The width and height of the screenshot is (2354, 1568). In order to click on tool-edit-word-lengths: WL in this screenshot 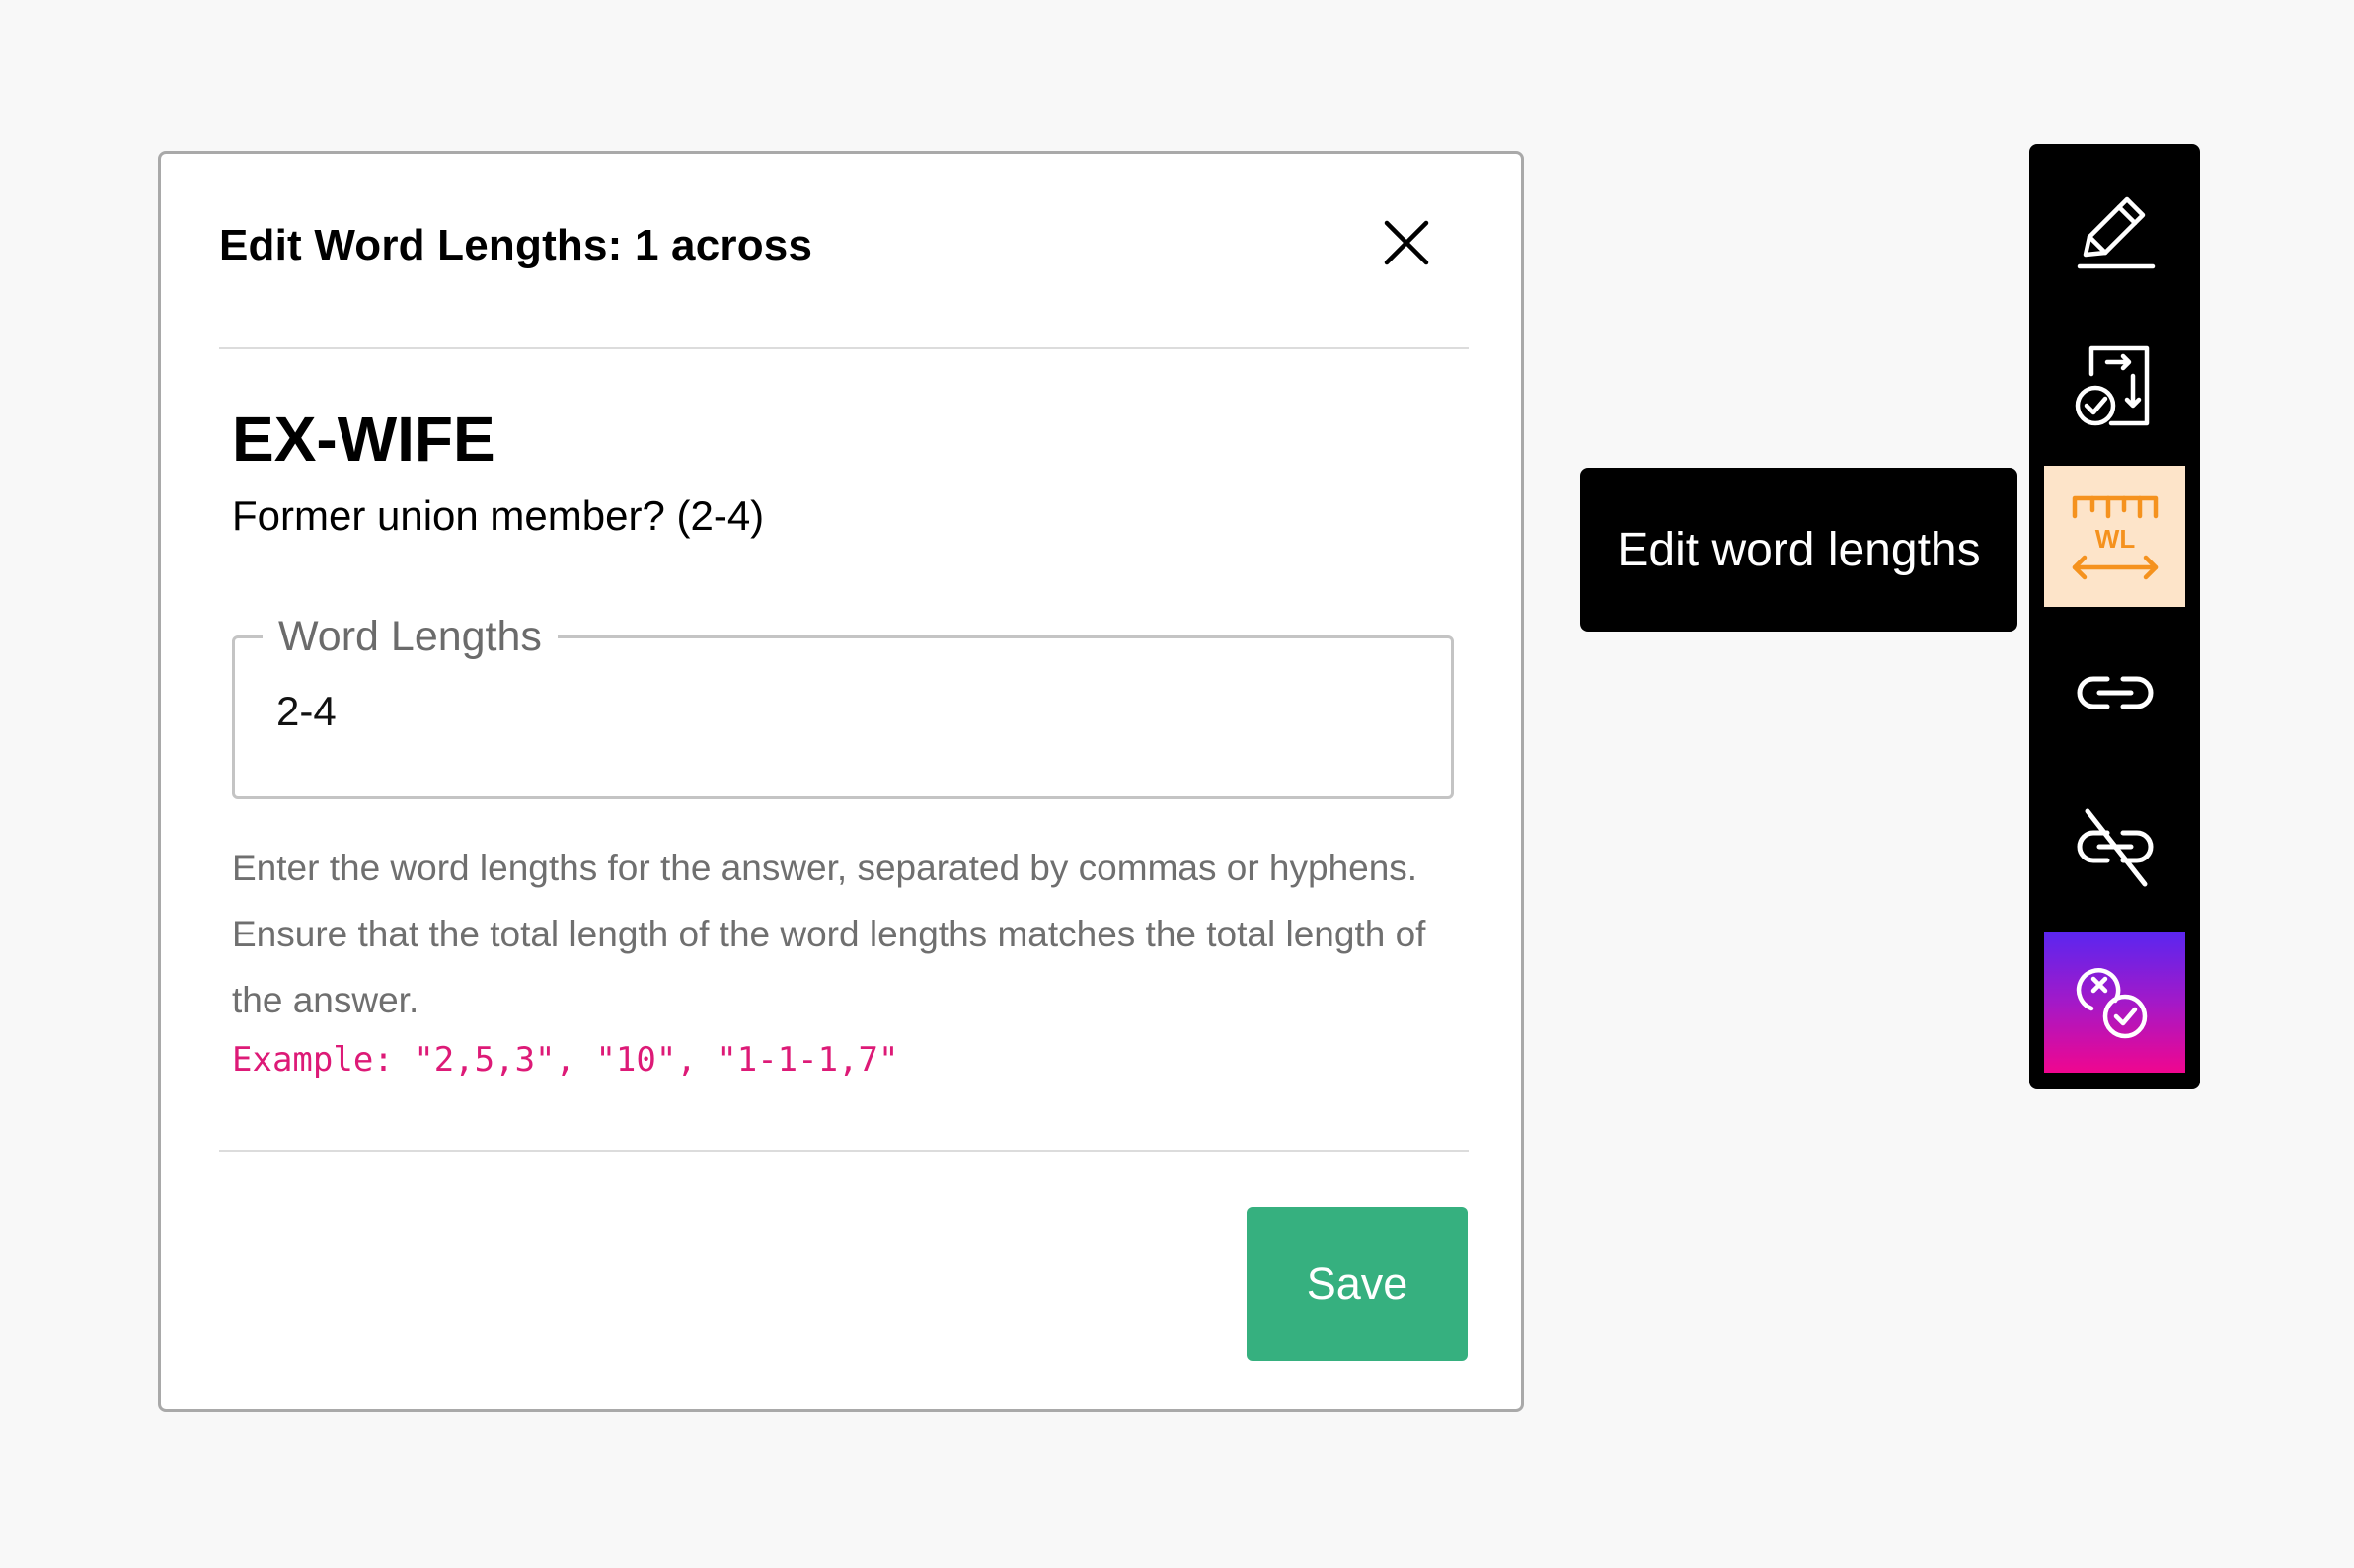, I will do `click(2114, 536)`.